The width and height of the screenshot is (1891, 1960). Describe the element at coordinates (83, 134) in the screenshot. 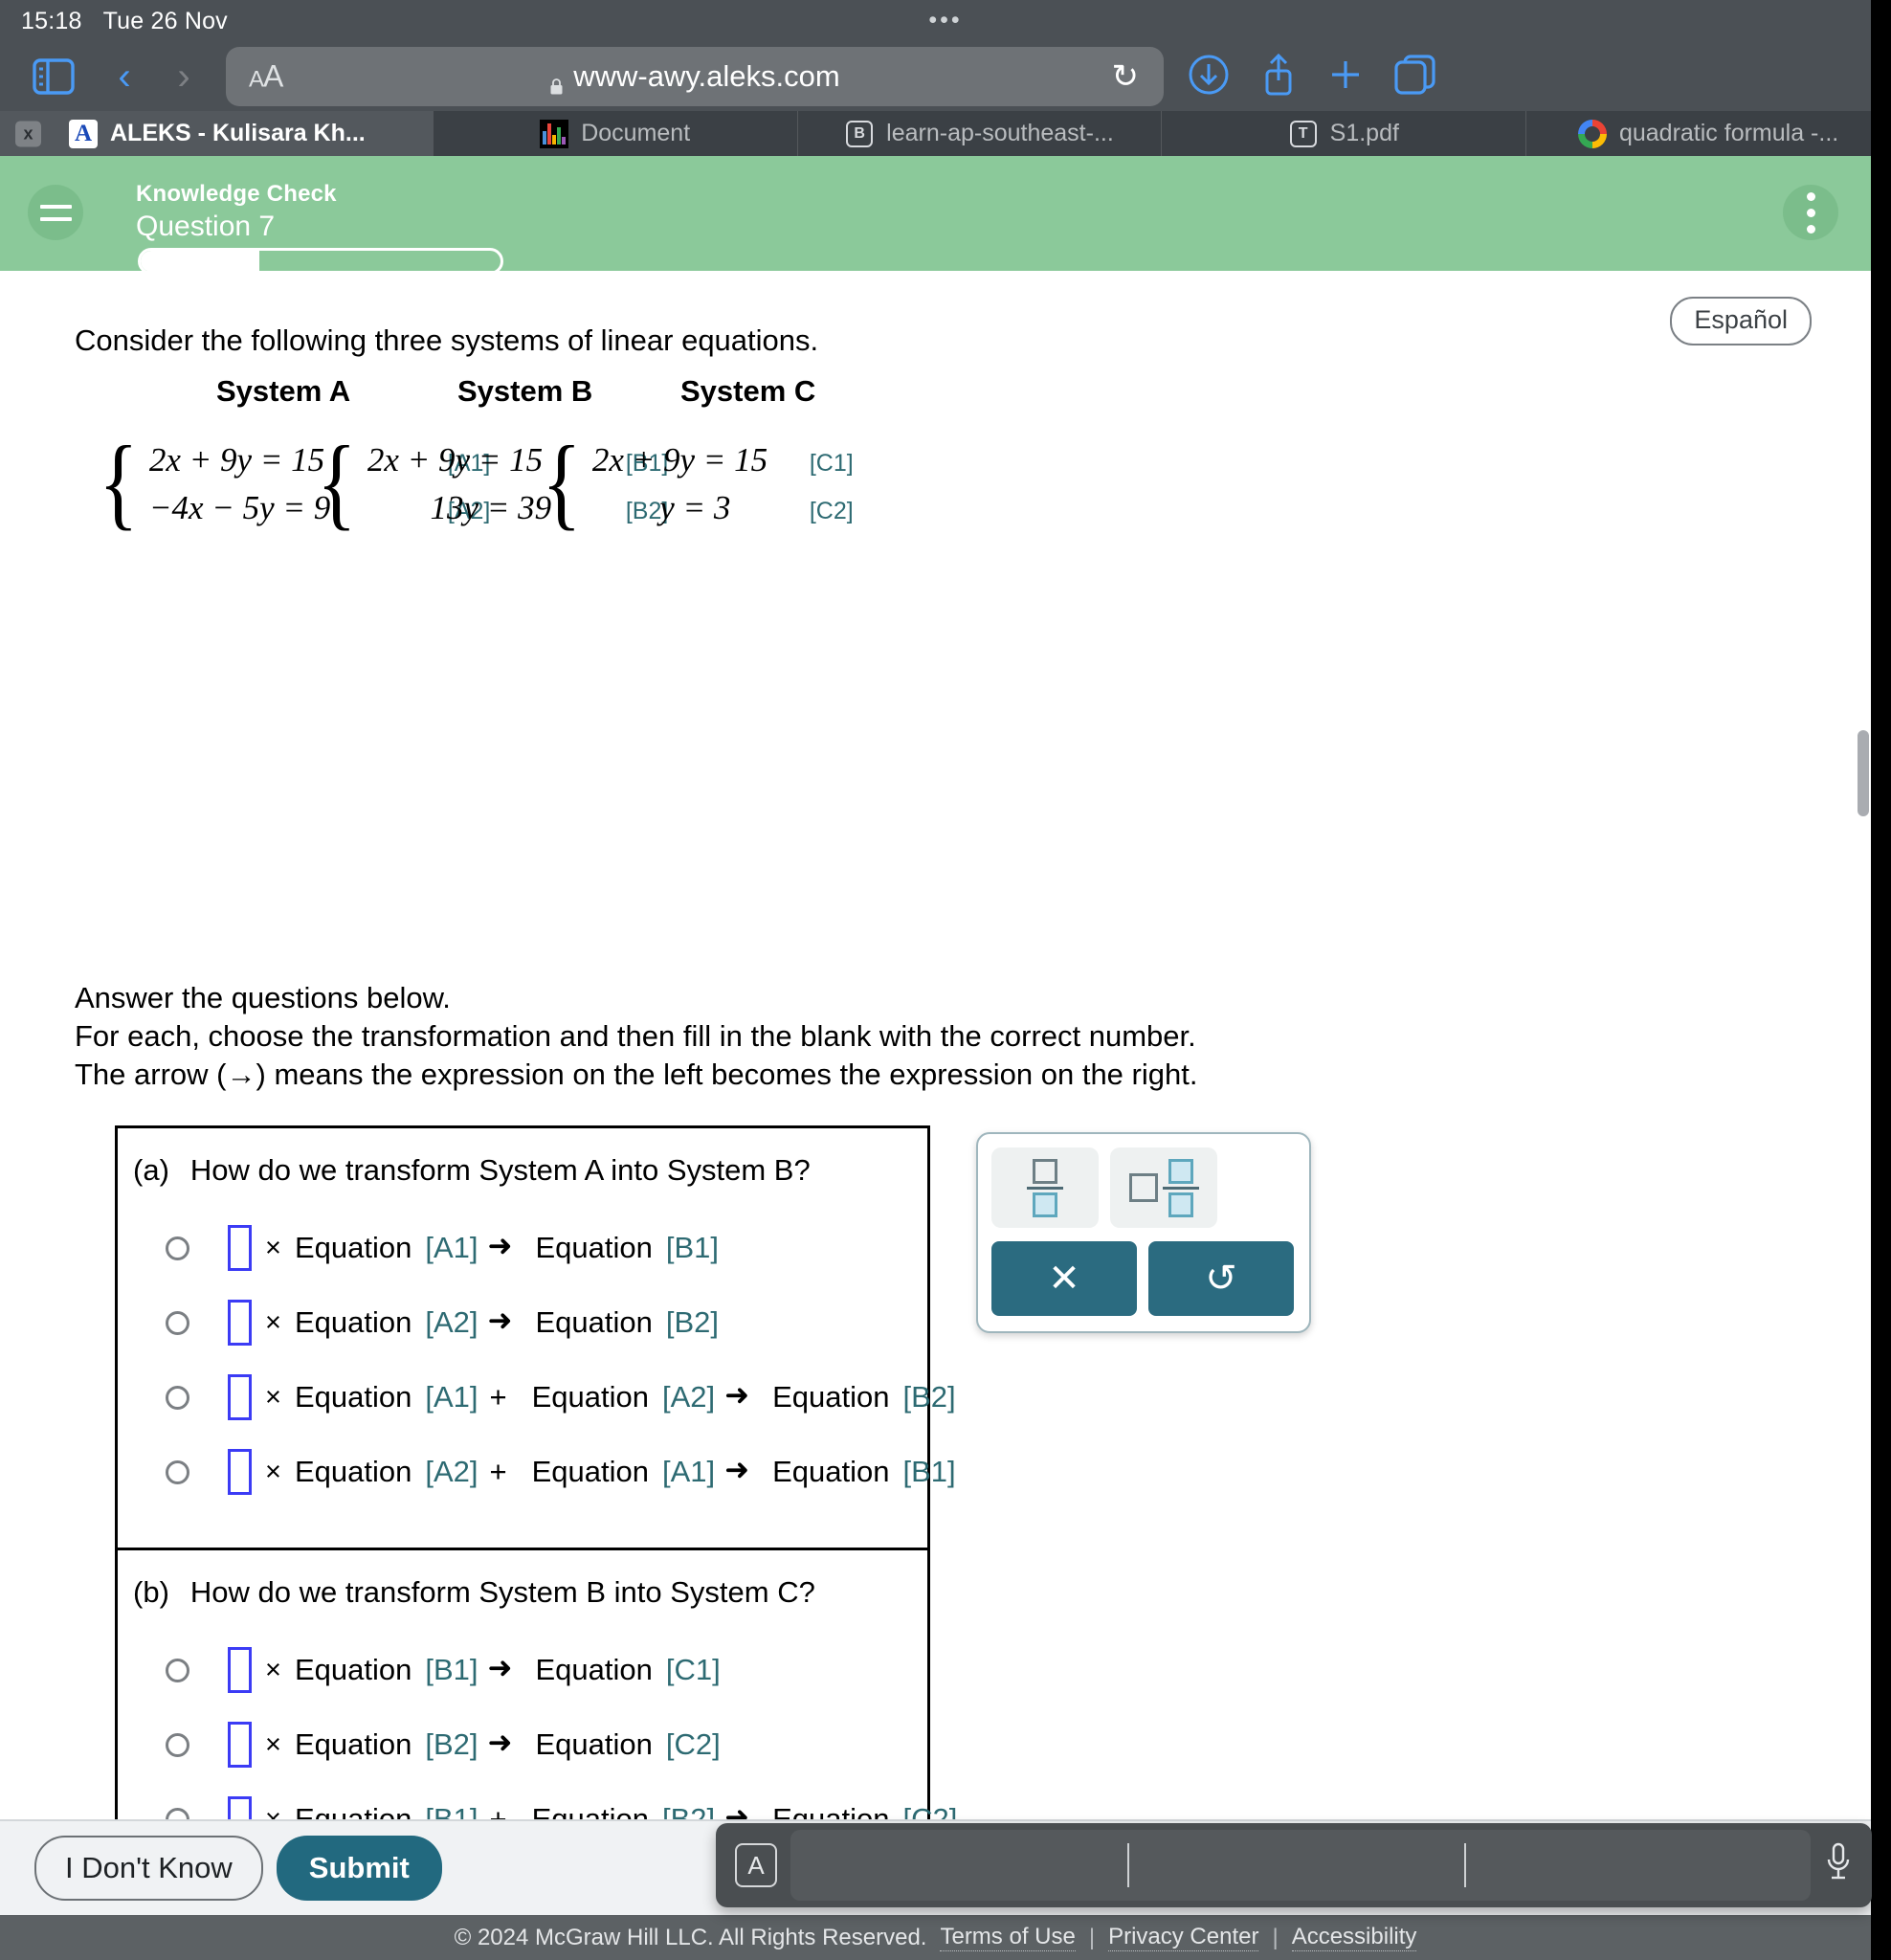

I see `aleks-icon: A` at that location.